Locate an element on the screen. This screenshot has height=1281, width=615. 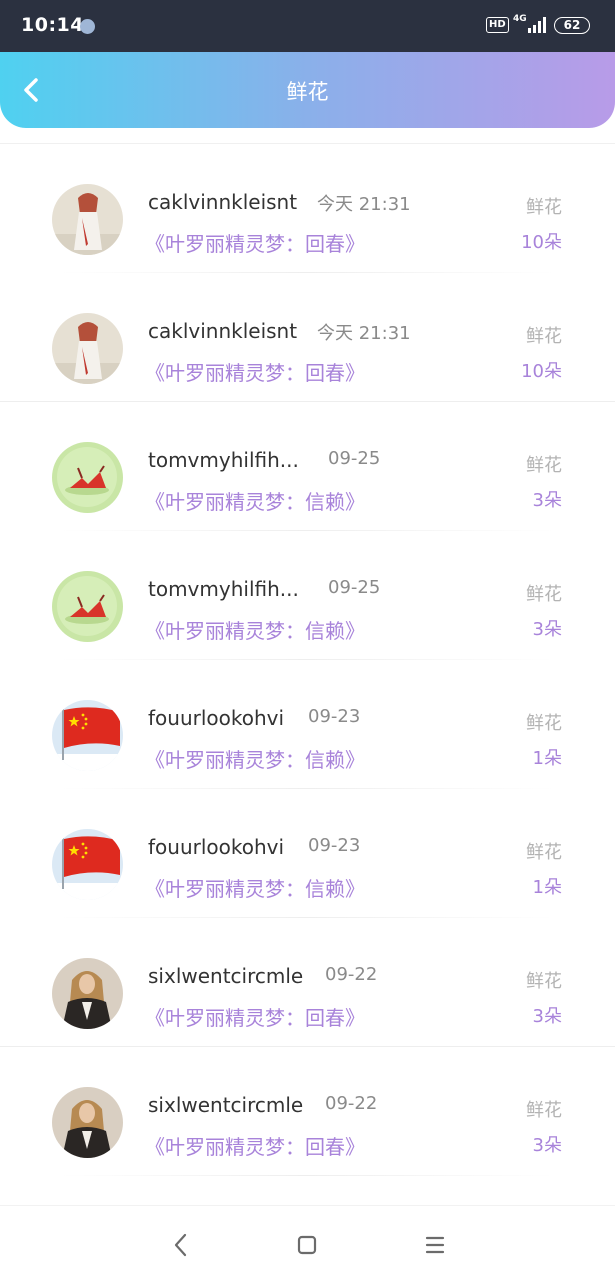
system-nav-bar is located at coordinates (307, 1243).